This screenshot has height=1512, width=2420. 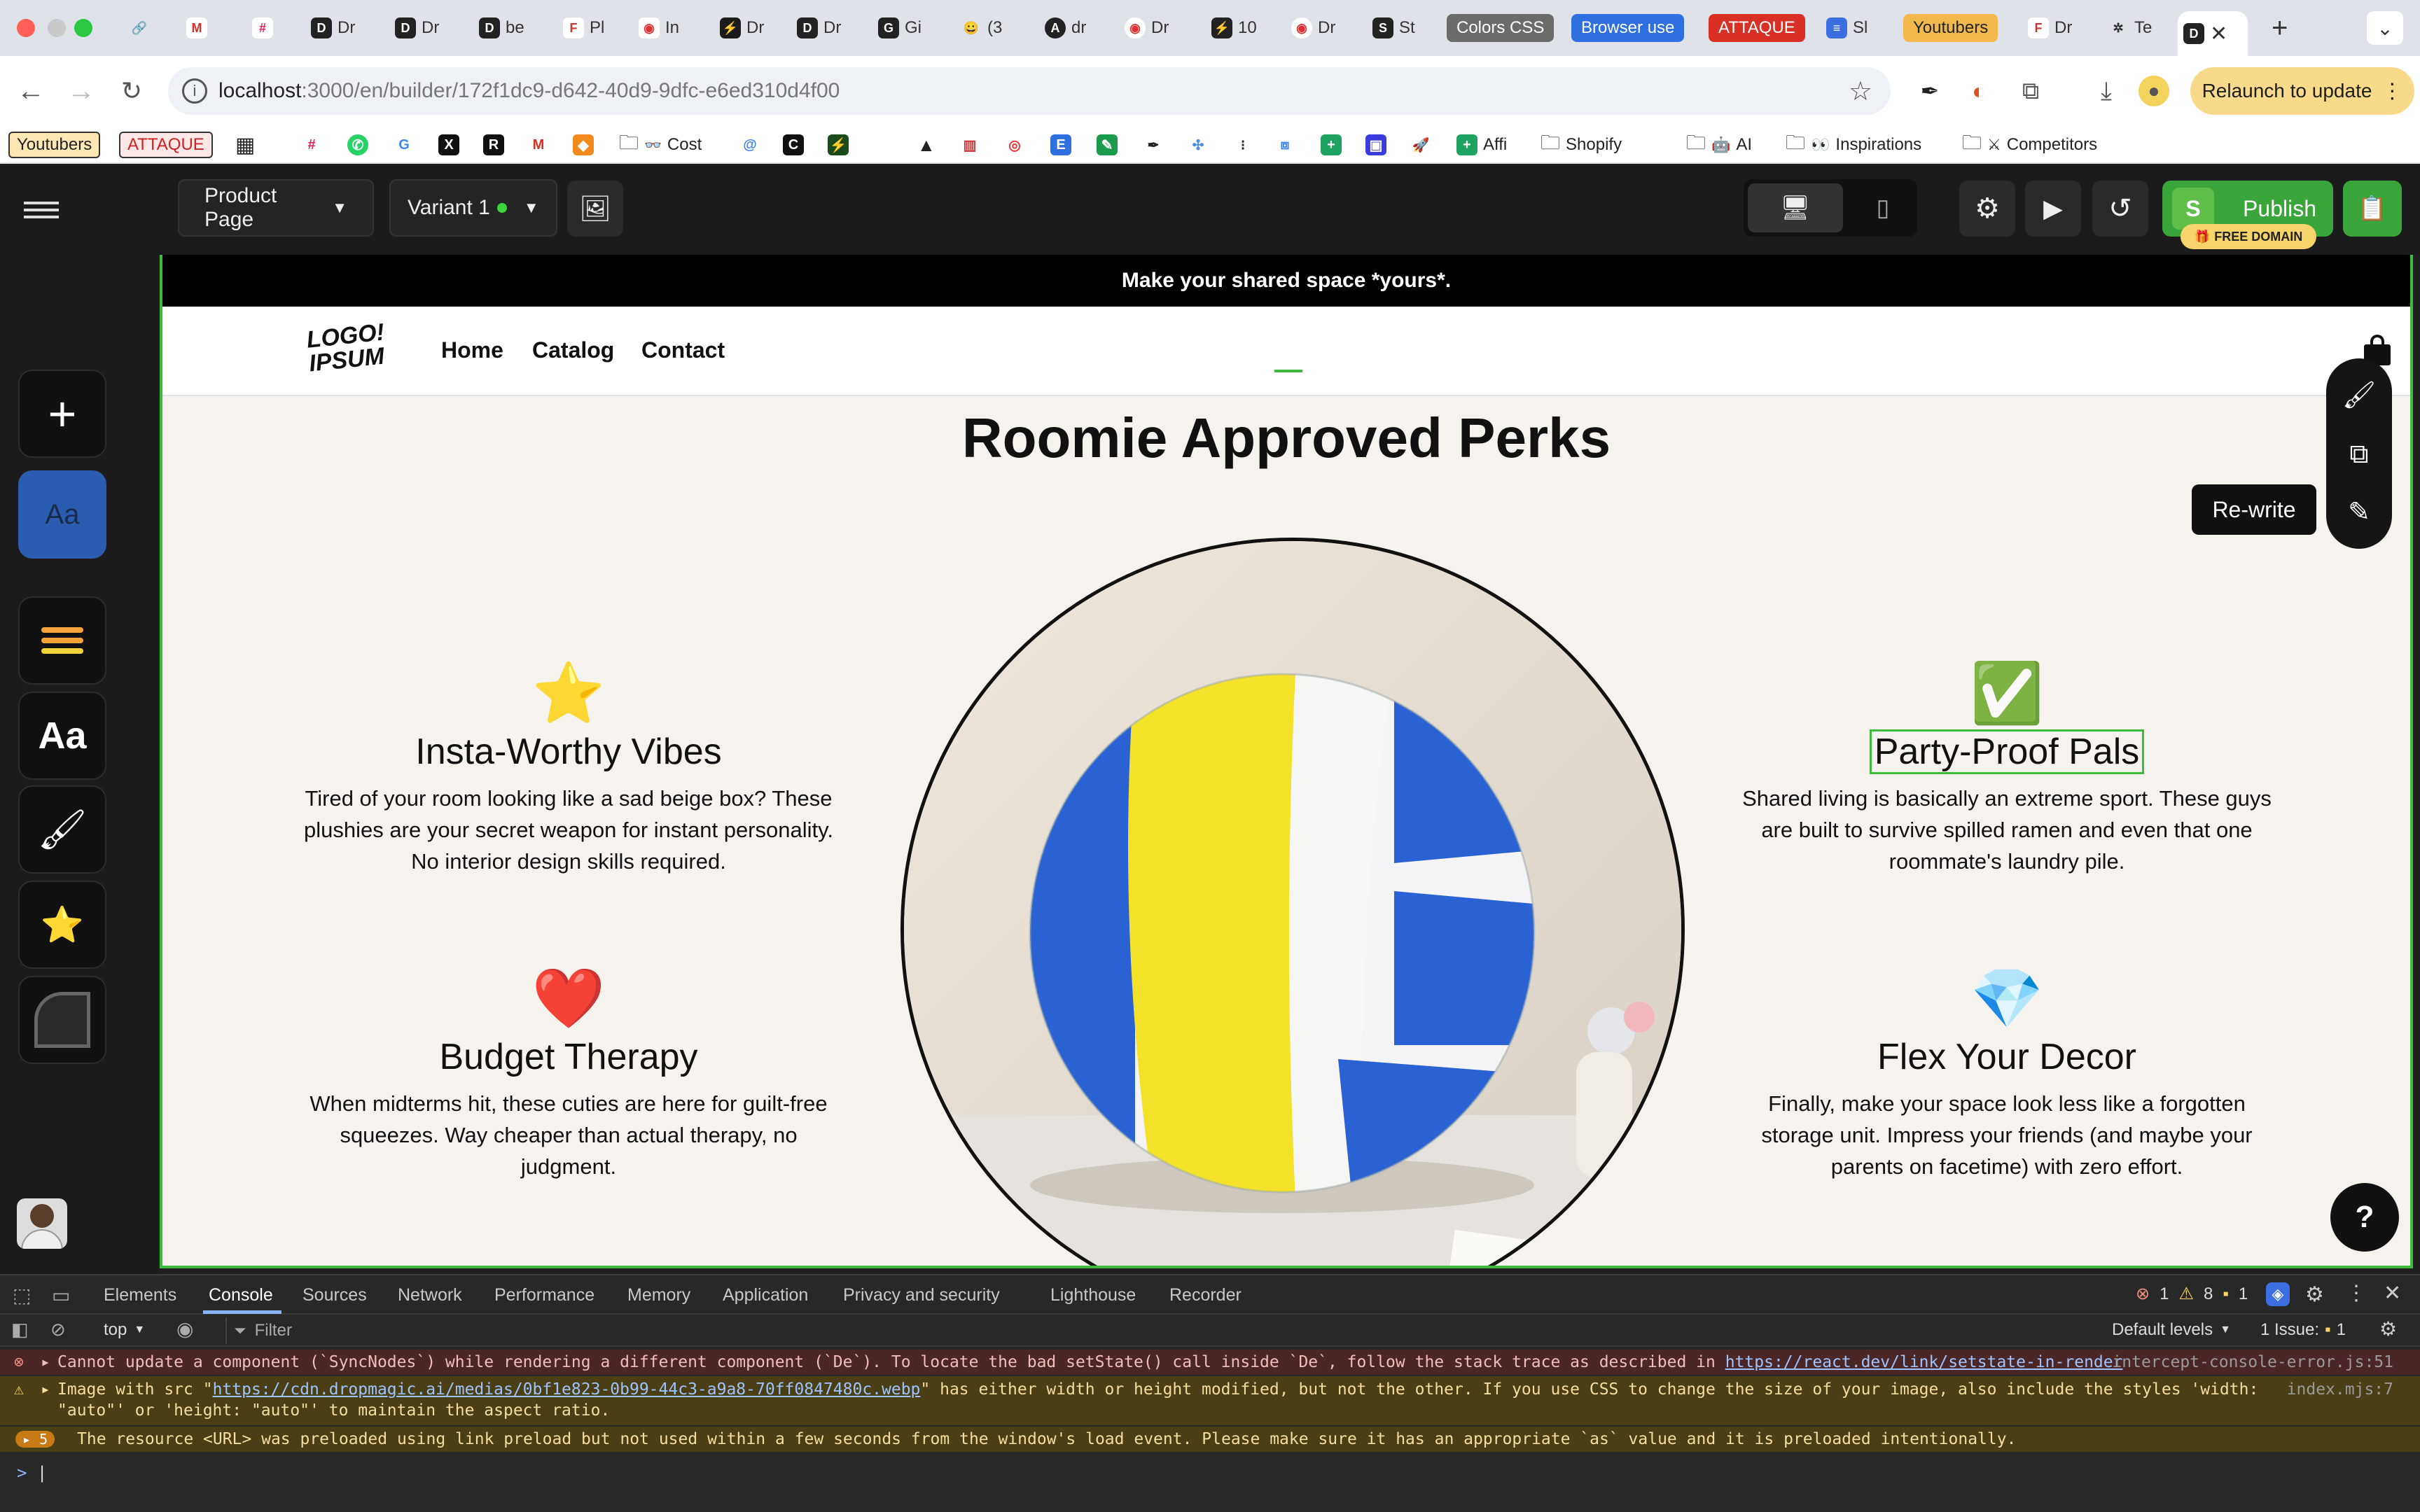 I want to click on browser-tab: Adr, so click(x=1065, y=28).